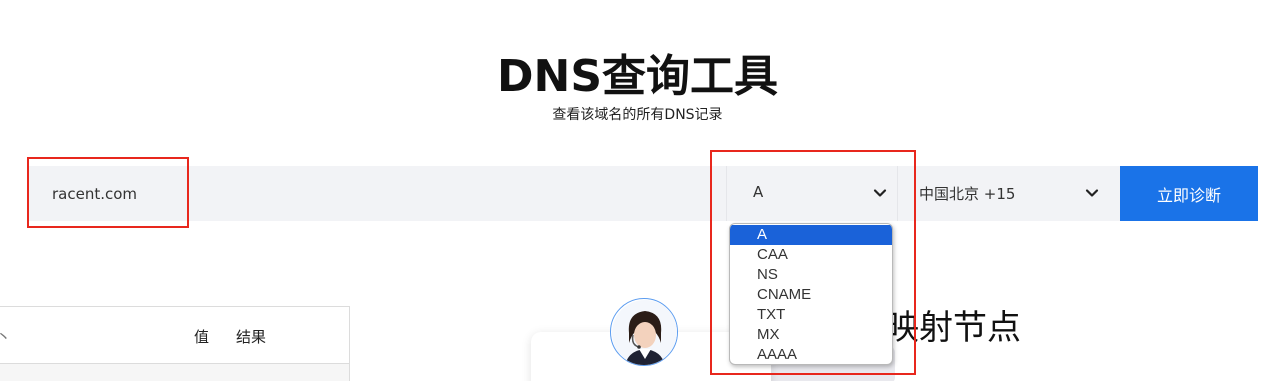 This screenshot has height=381, width=1275. Describe the element at coordinates (813, 262) in the screenshot. I see `highlight-box-record-type` at that location.